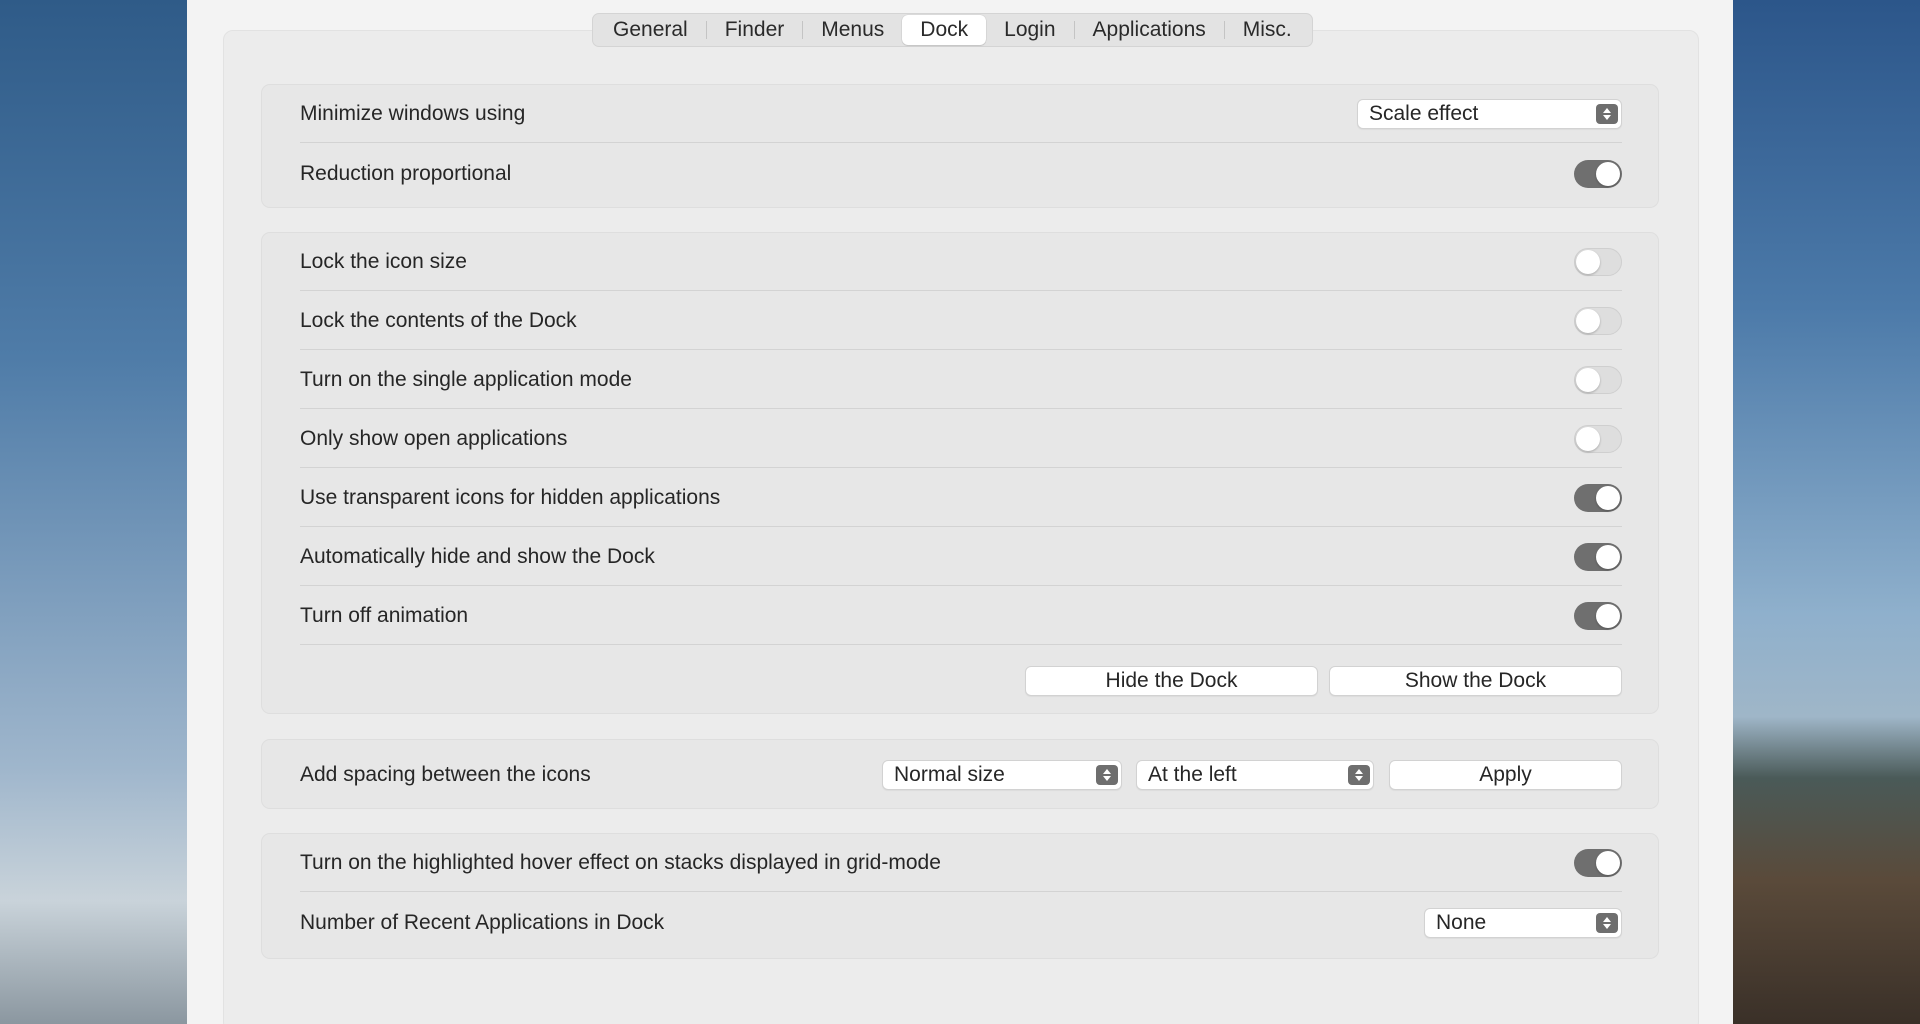 This screenshot has width=1920, height=1024. What do you see at coordinates (1255, 775) in the screenshot?
I see `spacing-position-select: At the left` at bounding box center [1255, 775].